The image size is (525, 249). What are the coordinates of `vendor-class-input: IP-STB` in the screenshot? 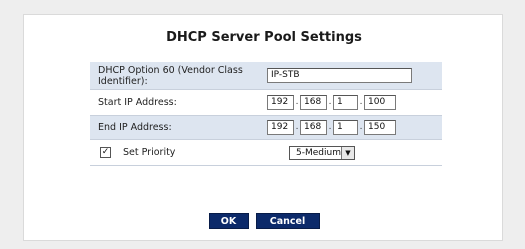 It's located at (339, 75).